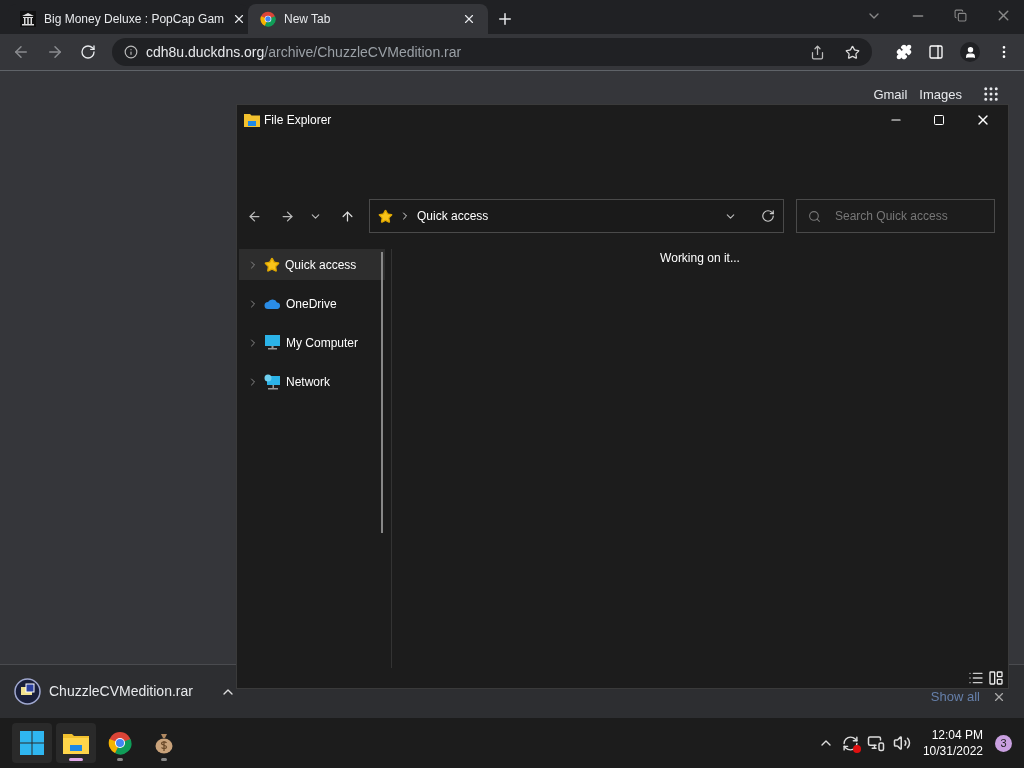  What do you see at coordinates (768, 216) in the screenshot?
I see `refresh-icon` at bounding box center [768, 216].